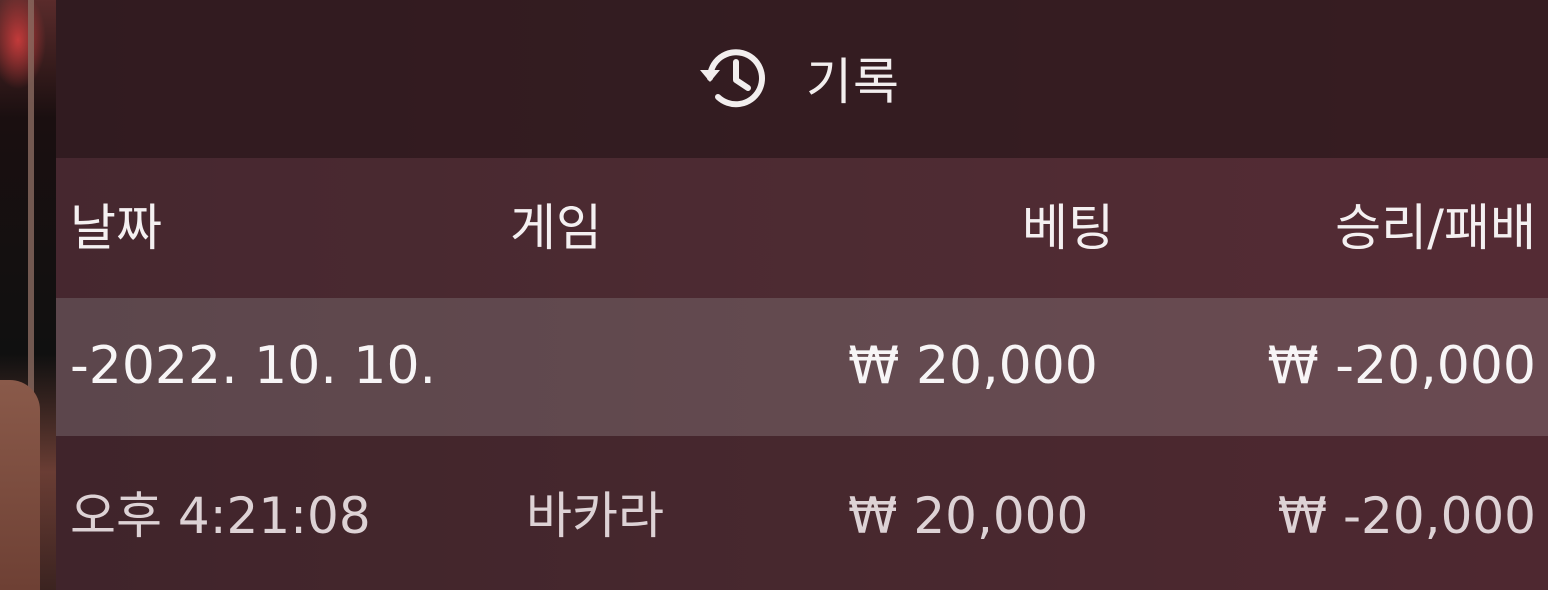 Image resolution: width=1548 pixels, height=590 pixels. I want to click on row-date: -2022. 10. 10., so click(253, 366).